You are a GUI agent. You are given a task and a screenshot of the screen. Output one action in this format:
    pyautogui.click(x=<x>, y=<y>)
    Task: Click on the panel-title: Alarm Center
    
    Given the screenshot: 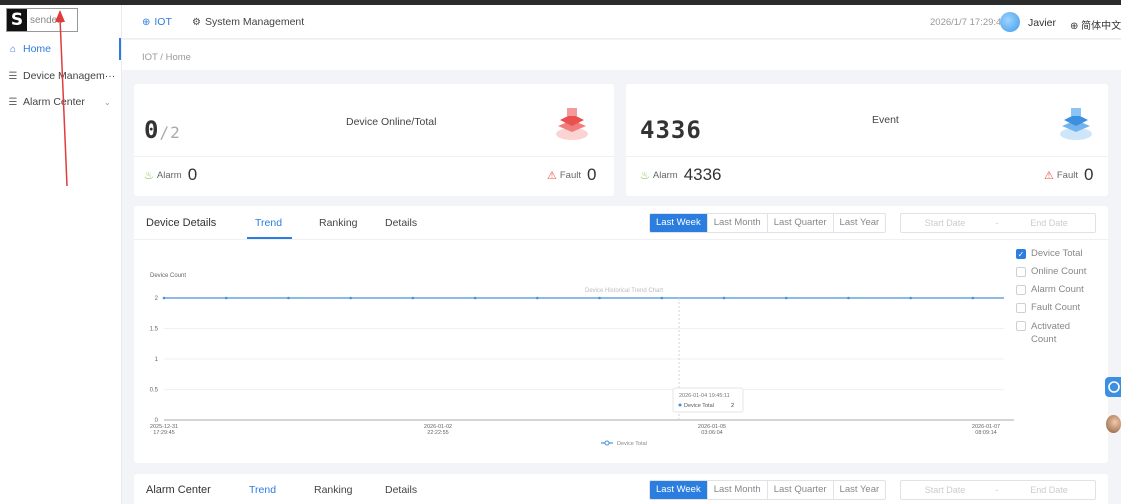 What is the action you would take?
    pyautogui.click(x=178, y=490)
    